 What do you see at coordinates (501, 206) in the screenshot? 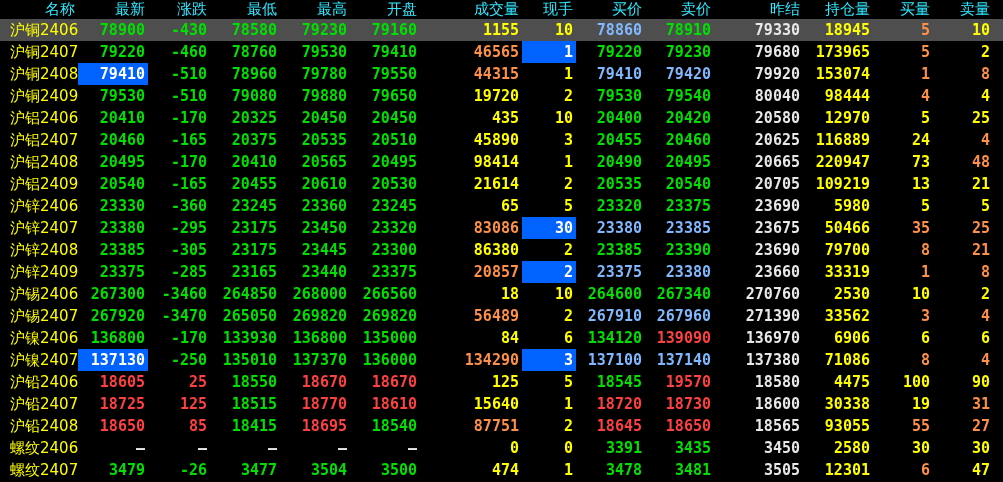
I see `table-row: 沪锌2406 23330 -360 23245 23360 23245 65 5 23320 23375 23690 5980 5 5` at bounding box center [501, 206].